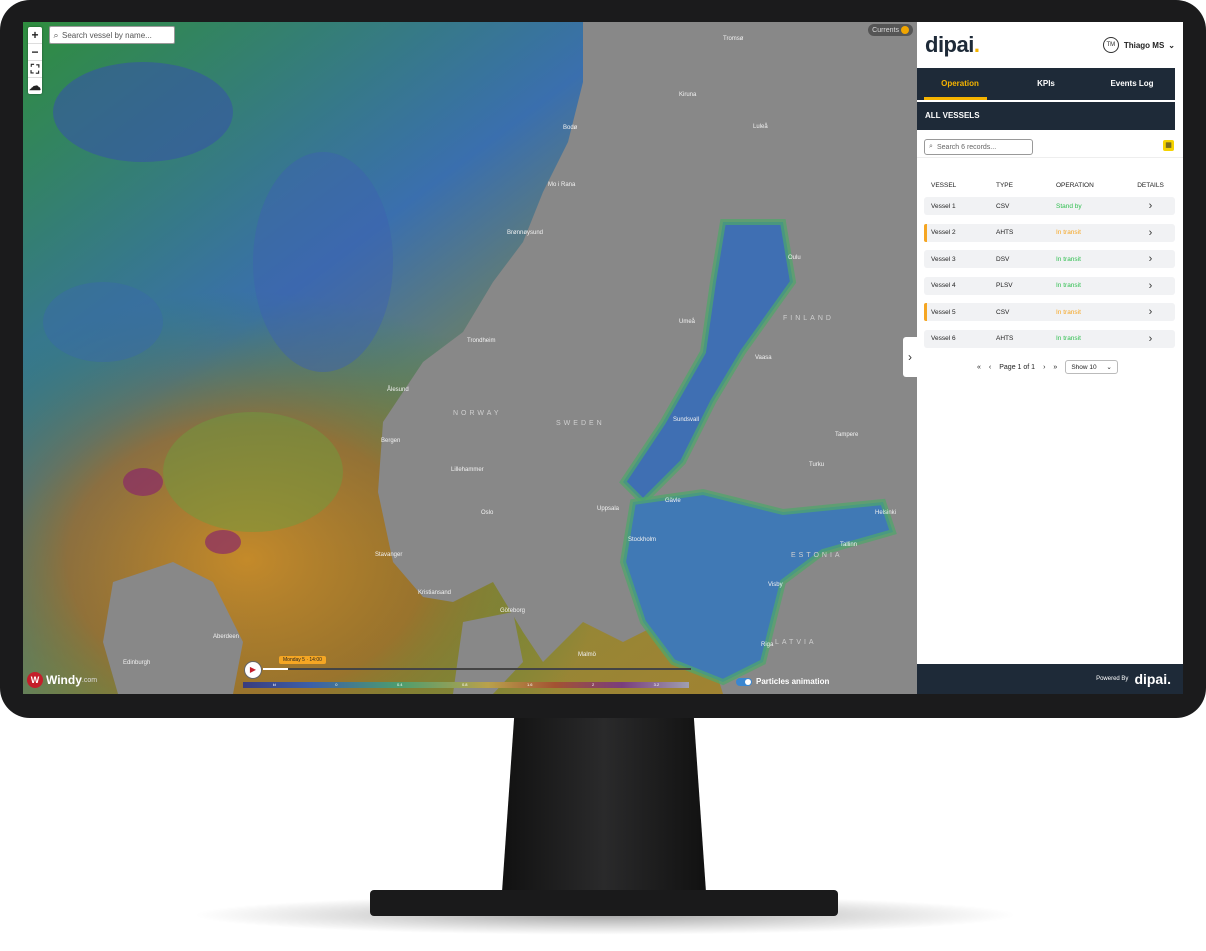 The width and height of the screenshot is (1206, 951). Describe the element at coordinates (733, 39) in the screenshot. I see `place-label: Tromsø` at that location.